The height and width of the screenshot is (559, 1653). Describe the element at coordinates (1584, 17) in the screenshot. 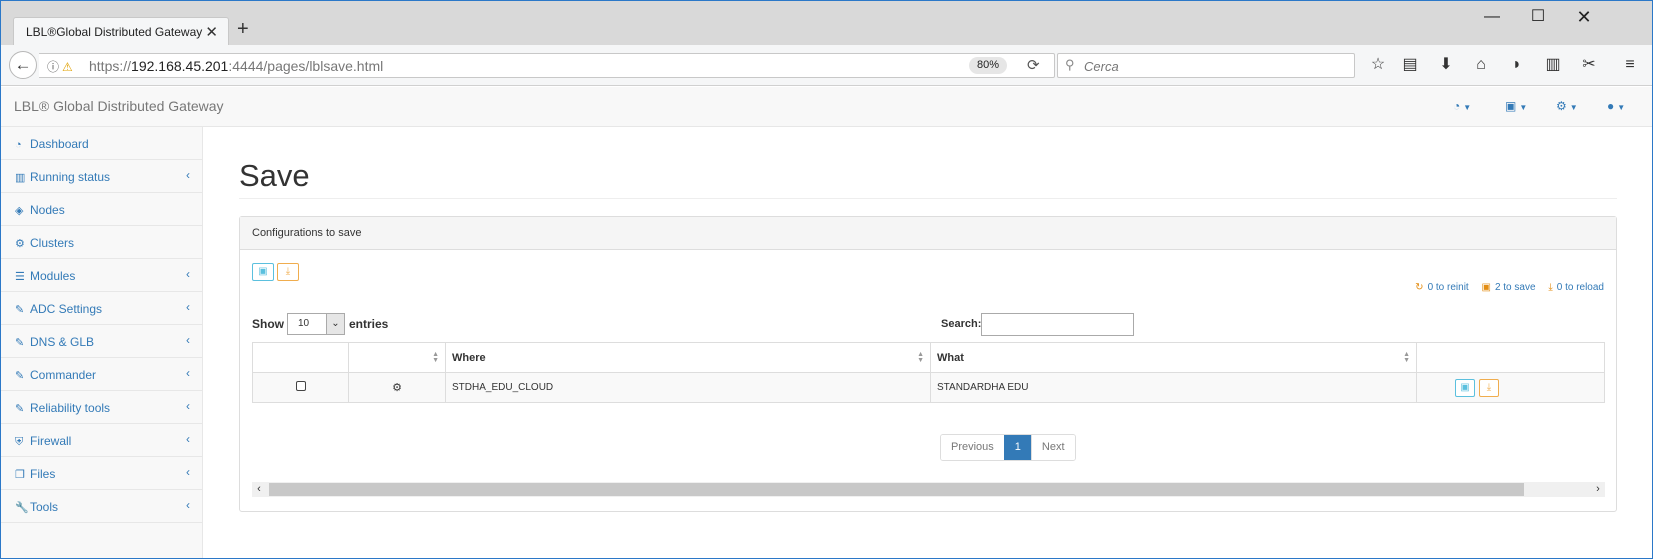

I see `close-window-icon: ✕` at that location.